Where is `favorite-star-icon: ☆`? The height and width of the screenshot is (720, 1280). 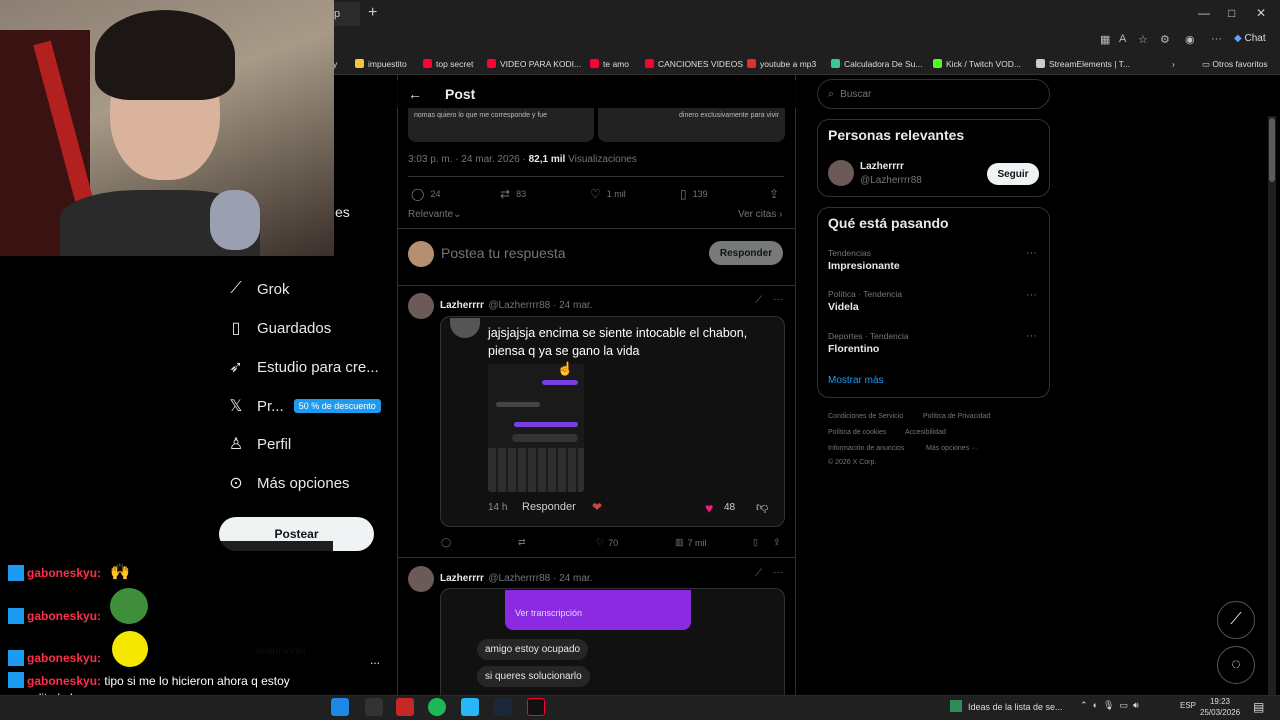 favorite-star-icon: ☆ is located at coordinates (1143, 39).